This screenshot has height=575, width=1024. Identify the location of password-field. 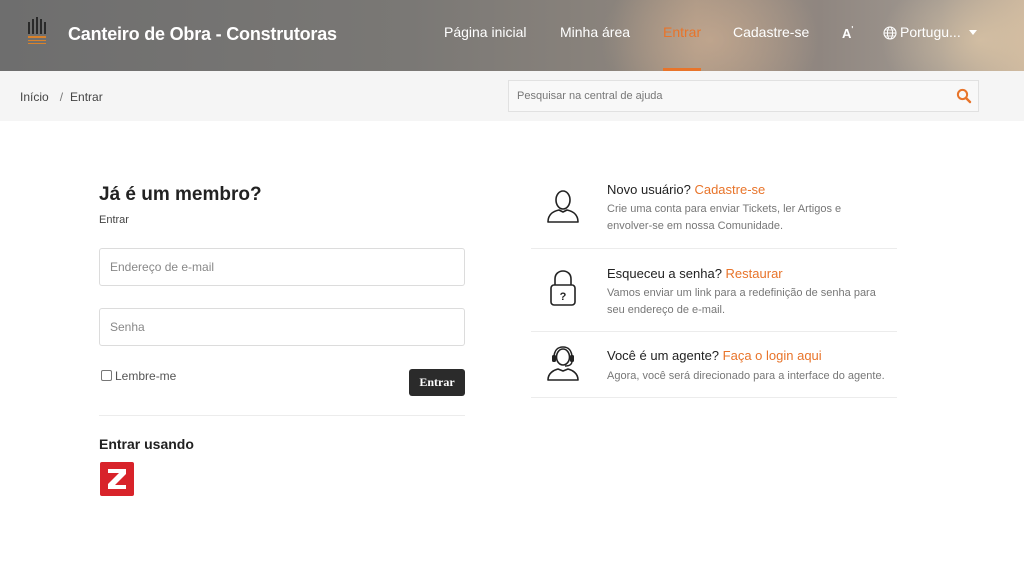
(282, 327).